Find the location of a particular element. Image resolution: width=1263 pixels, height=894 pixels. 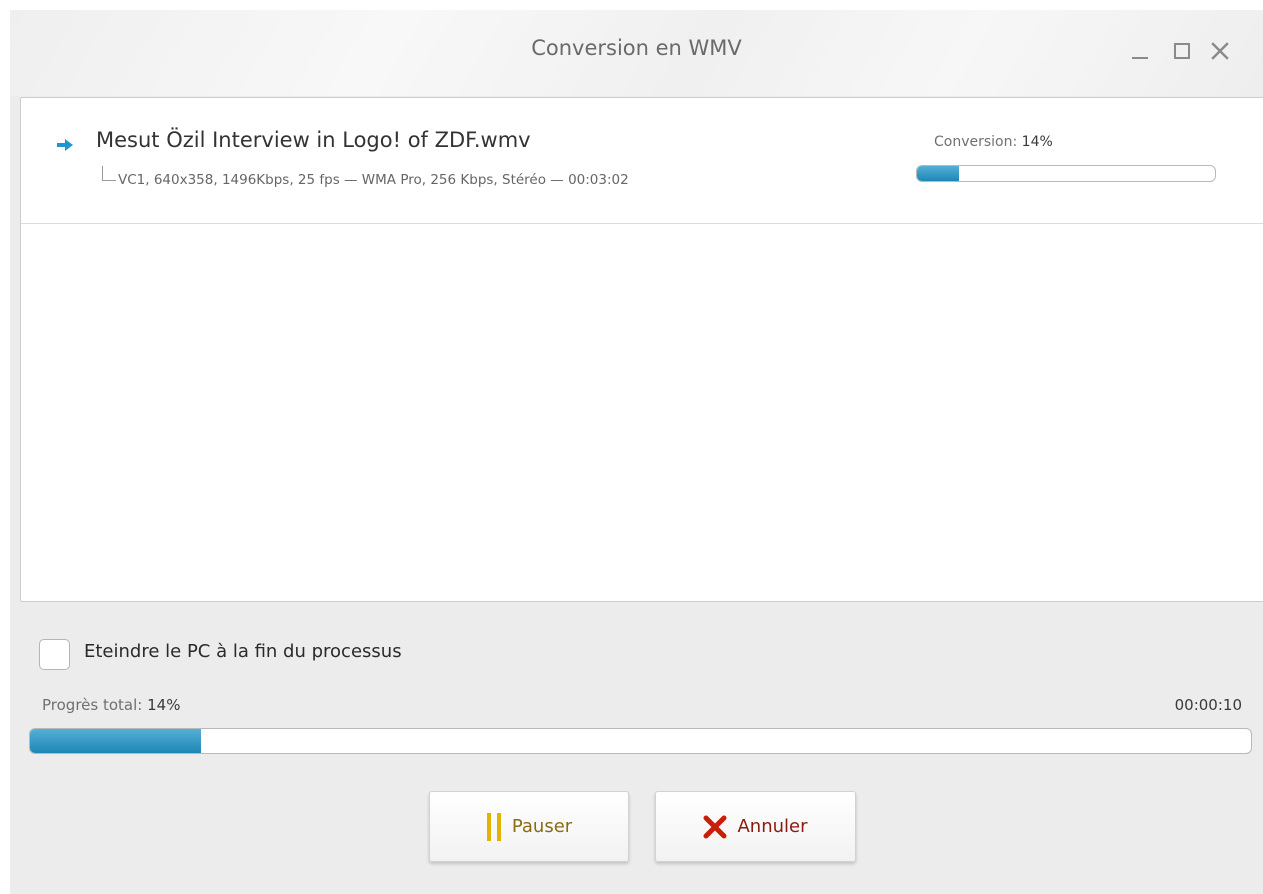

pause-icon is located at coordinates (493, 826).